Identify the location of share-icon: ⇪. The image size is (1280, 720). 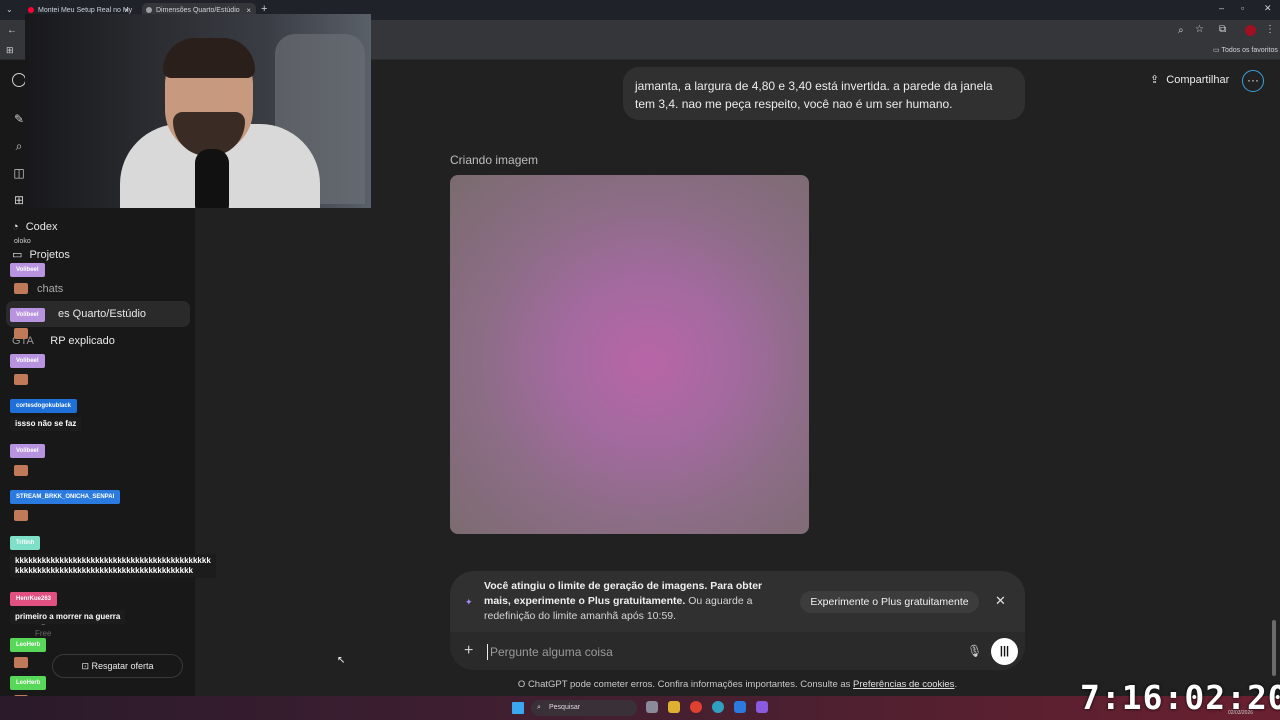
(1155, 80).